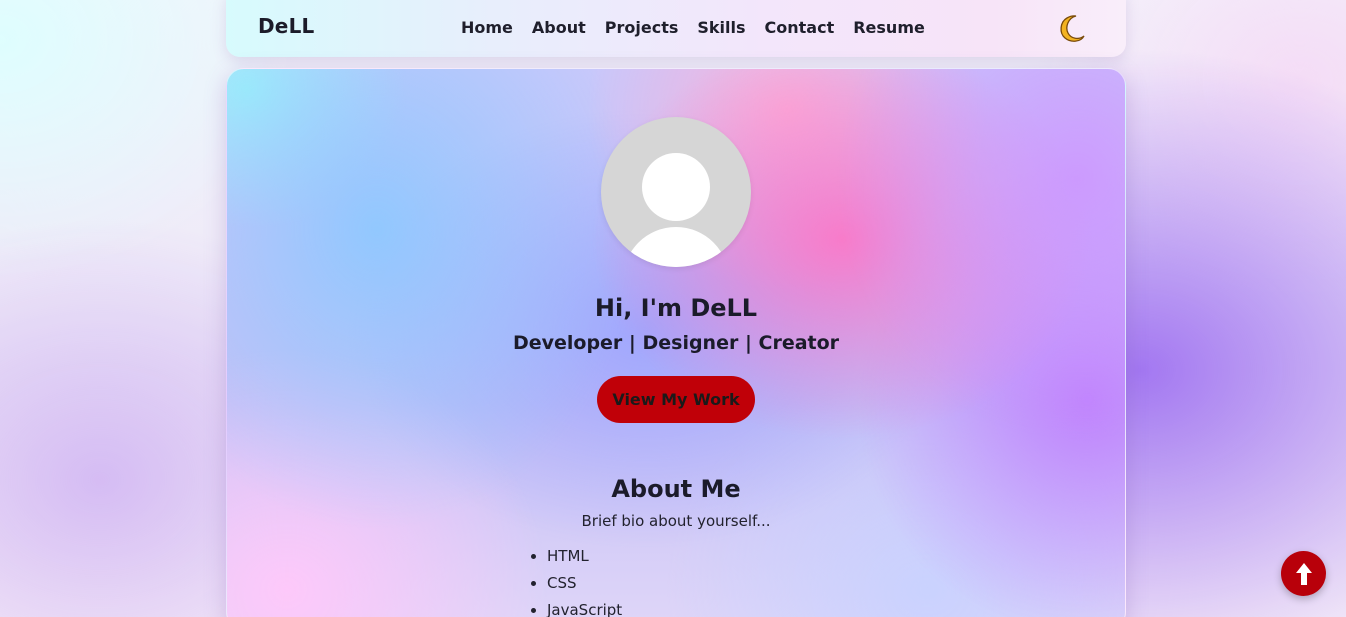 Image resolution: width=1346 pixels, height=617 pixels. Describe the element at coordinates (584, 607) in the screenshot. I see `skill-item: JavaScript` at that location.